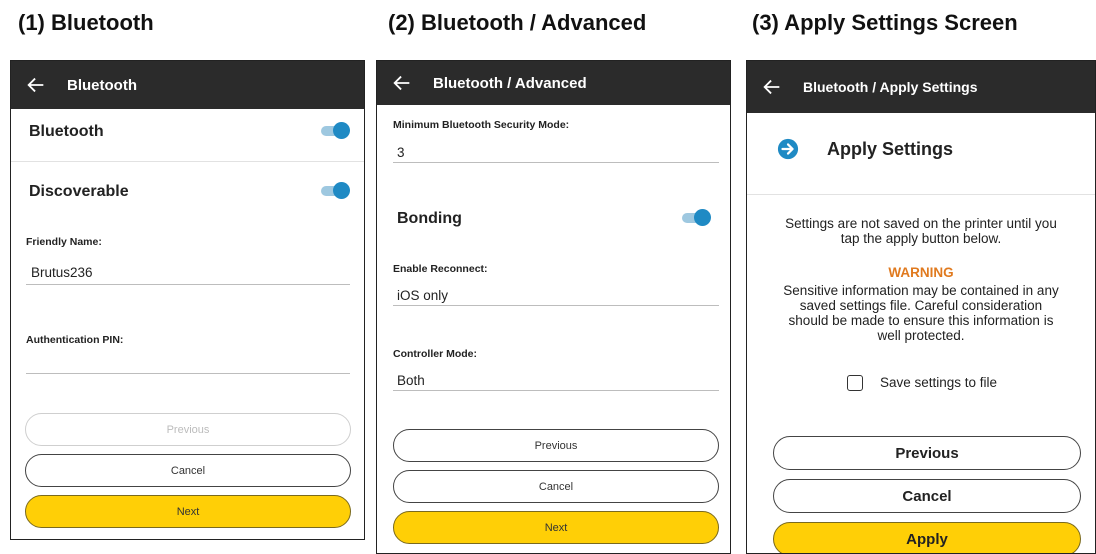 This screenshot has width=1096, height=554. Describe the element at coordinates (890, 149) in the screenshot. I see `apply-settings-heading: Apply Settings` at that location.